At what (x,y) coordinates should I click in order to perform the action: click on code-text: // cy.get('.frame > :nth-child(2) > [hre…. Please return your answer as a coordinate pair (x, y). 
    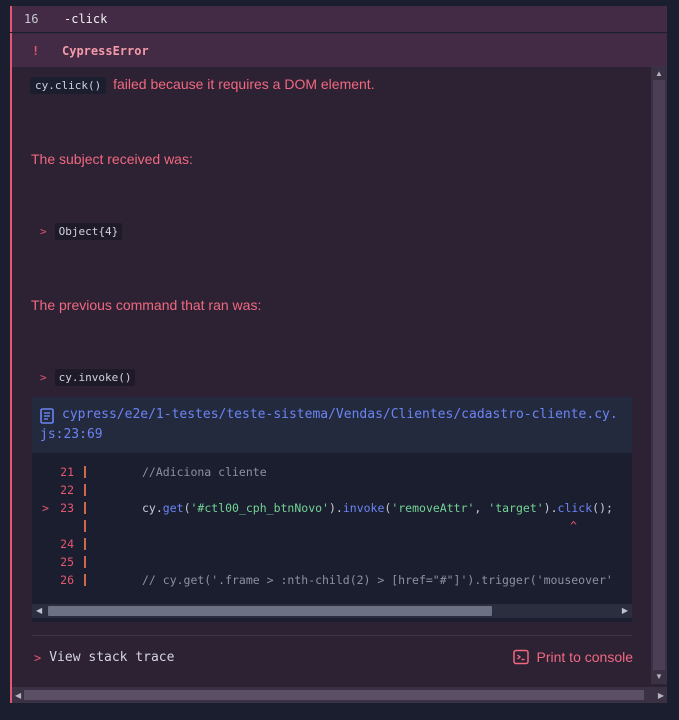
    Looking at the image, I should click on (377, 580).